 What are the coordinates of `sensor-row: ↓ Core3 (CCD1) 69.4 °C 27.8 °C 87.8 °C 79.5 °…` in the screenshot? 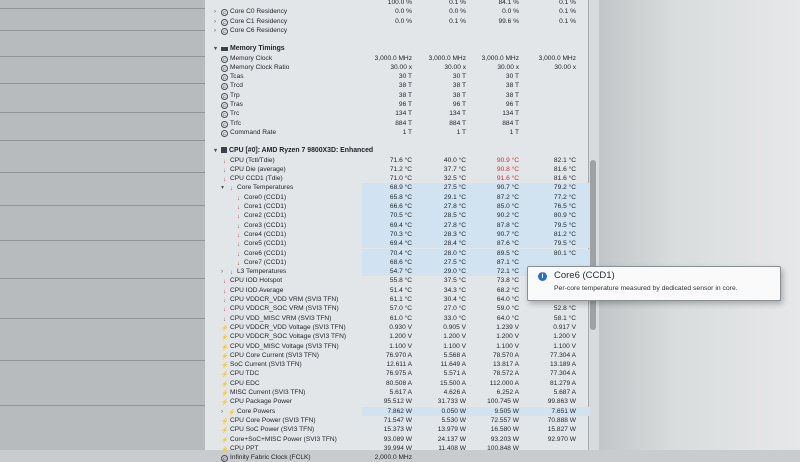 It's located at (402, 225).